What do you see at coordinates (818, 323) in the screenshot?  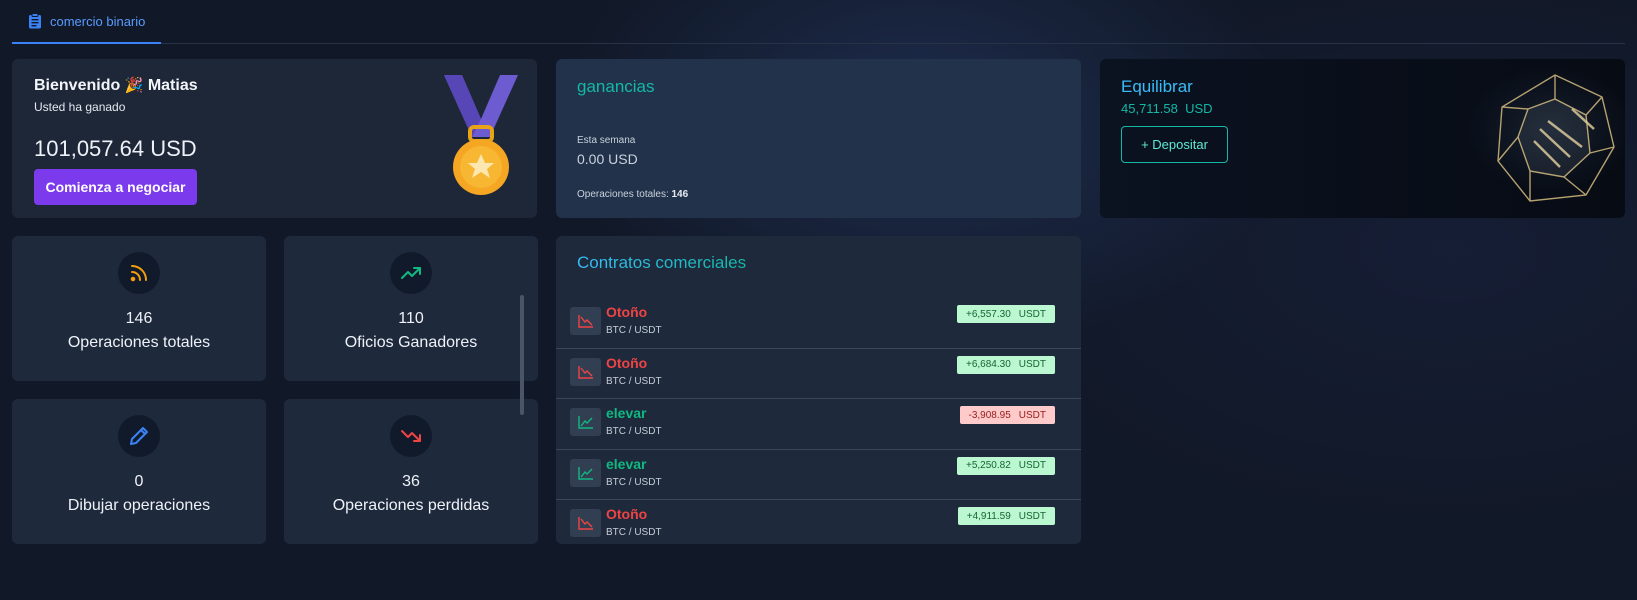 I see `contract-row: Otoño BTC / USDT +6,557.30 USDT` at bounding box center [818, 323].